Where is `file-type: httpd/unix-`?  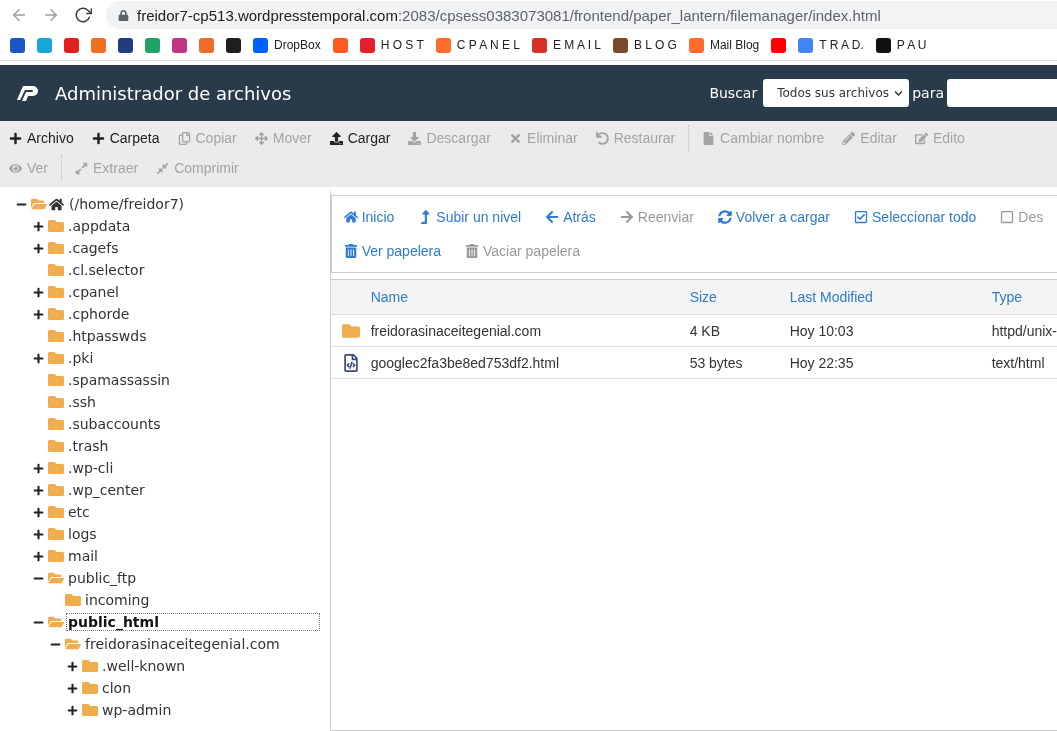 file-type: httpd/unix- is located at coordinates (1024, 330).